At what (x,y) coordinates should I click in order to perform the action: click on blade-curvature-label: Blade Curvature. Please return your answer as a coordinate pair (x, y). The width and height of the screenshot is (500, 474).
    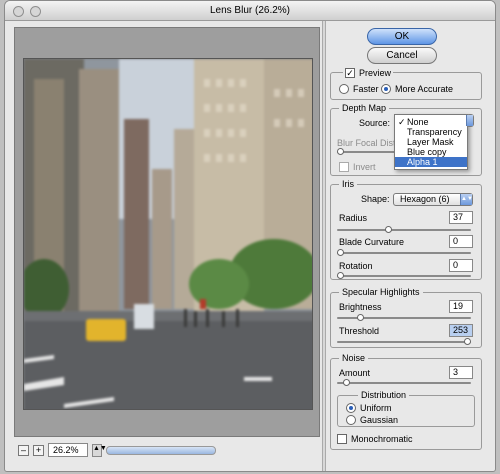
    Looking at the image, I should click on (372, 242).